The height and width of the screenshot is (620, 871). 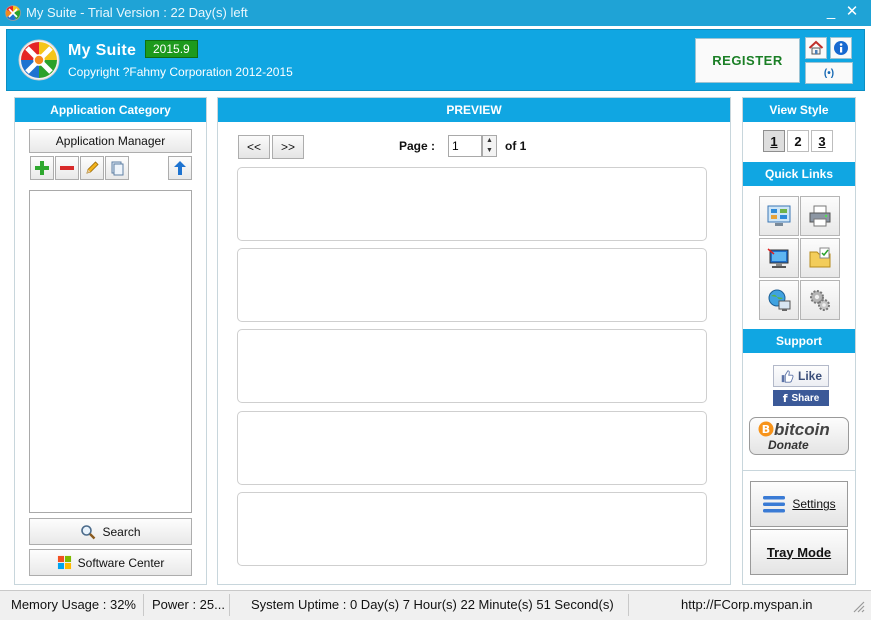 I want to click on bitcoin-label: bitcoin, so click(x=802, y=429).